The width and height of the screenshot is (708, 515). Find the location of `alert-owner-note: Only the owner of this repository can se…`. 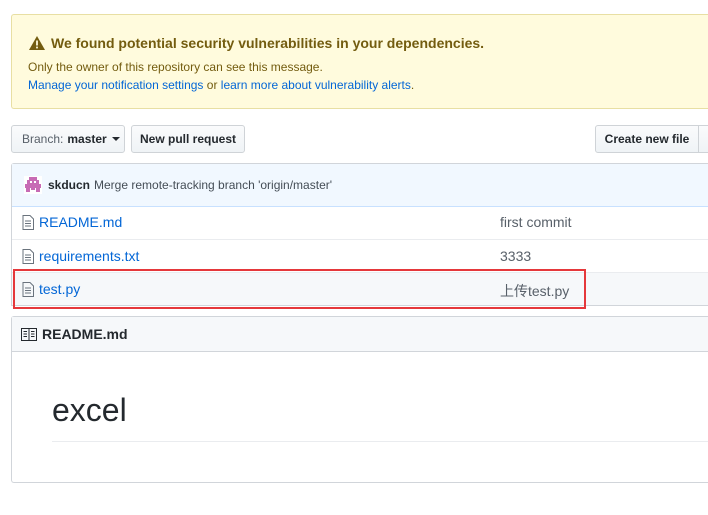

alert-owner-note: Only the owner of this repository can se… is located at coordinates (175, 67).